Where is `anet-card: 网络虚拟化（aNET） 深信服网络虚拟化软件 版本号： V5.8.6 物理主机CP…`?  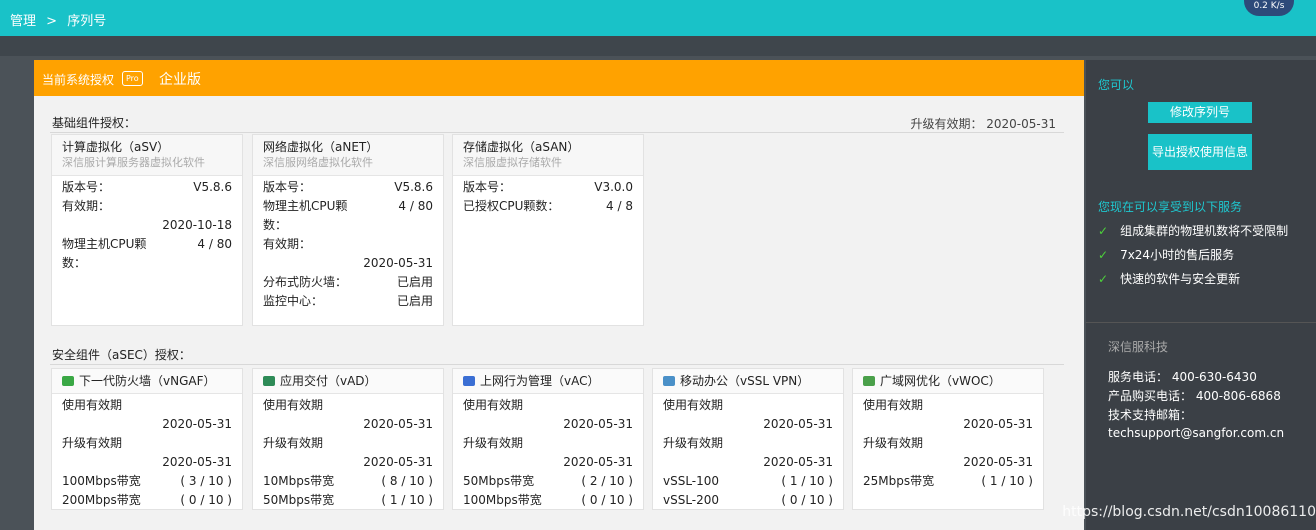
anet-card: 网络虚拟化（aNET） 深信服网络虚拟化软件 版本号： V5.8.6 物理主机CP… is located at coordinates (348, 230).